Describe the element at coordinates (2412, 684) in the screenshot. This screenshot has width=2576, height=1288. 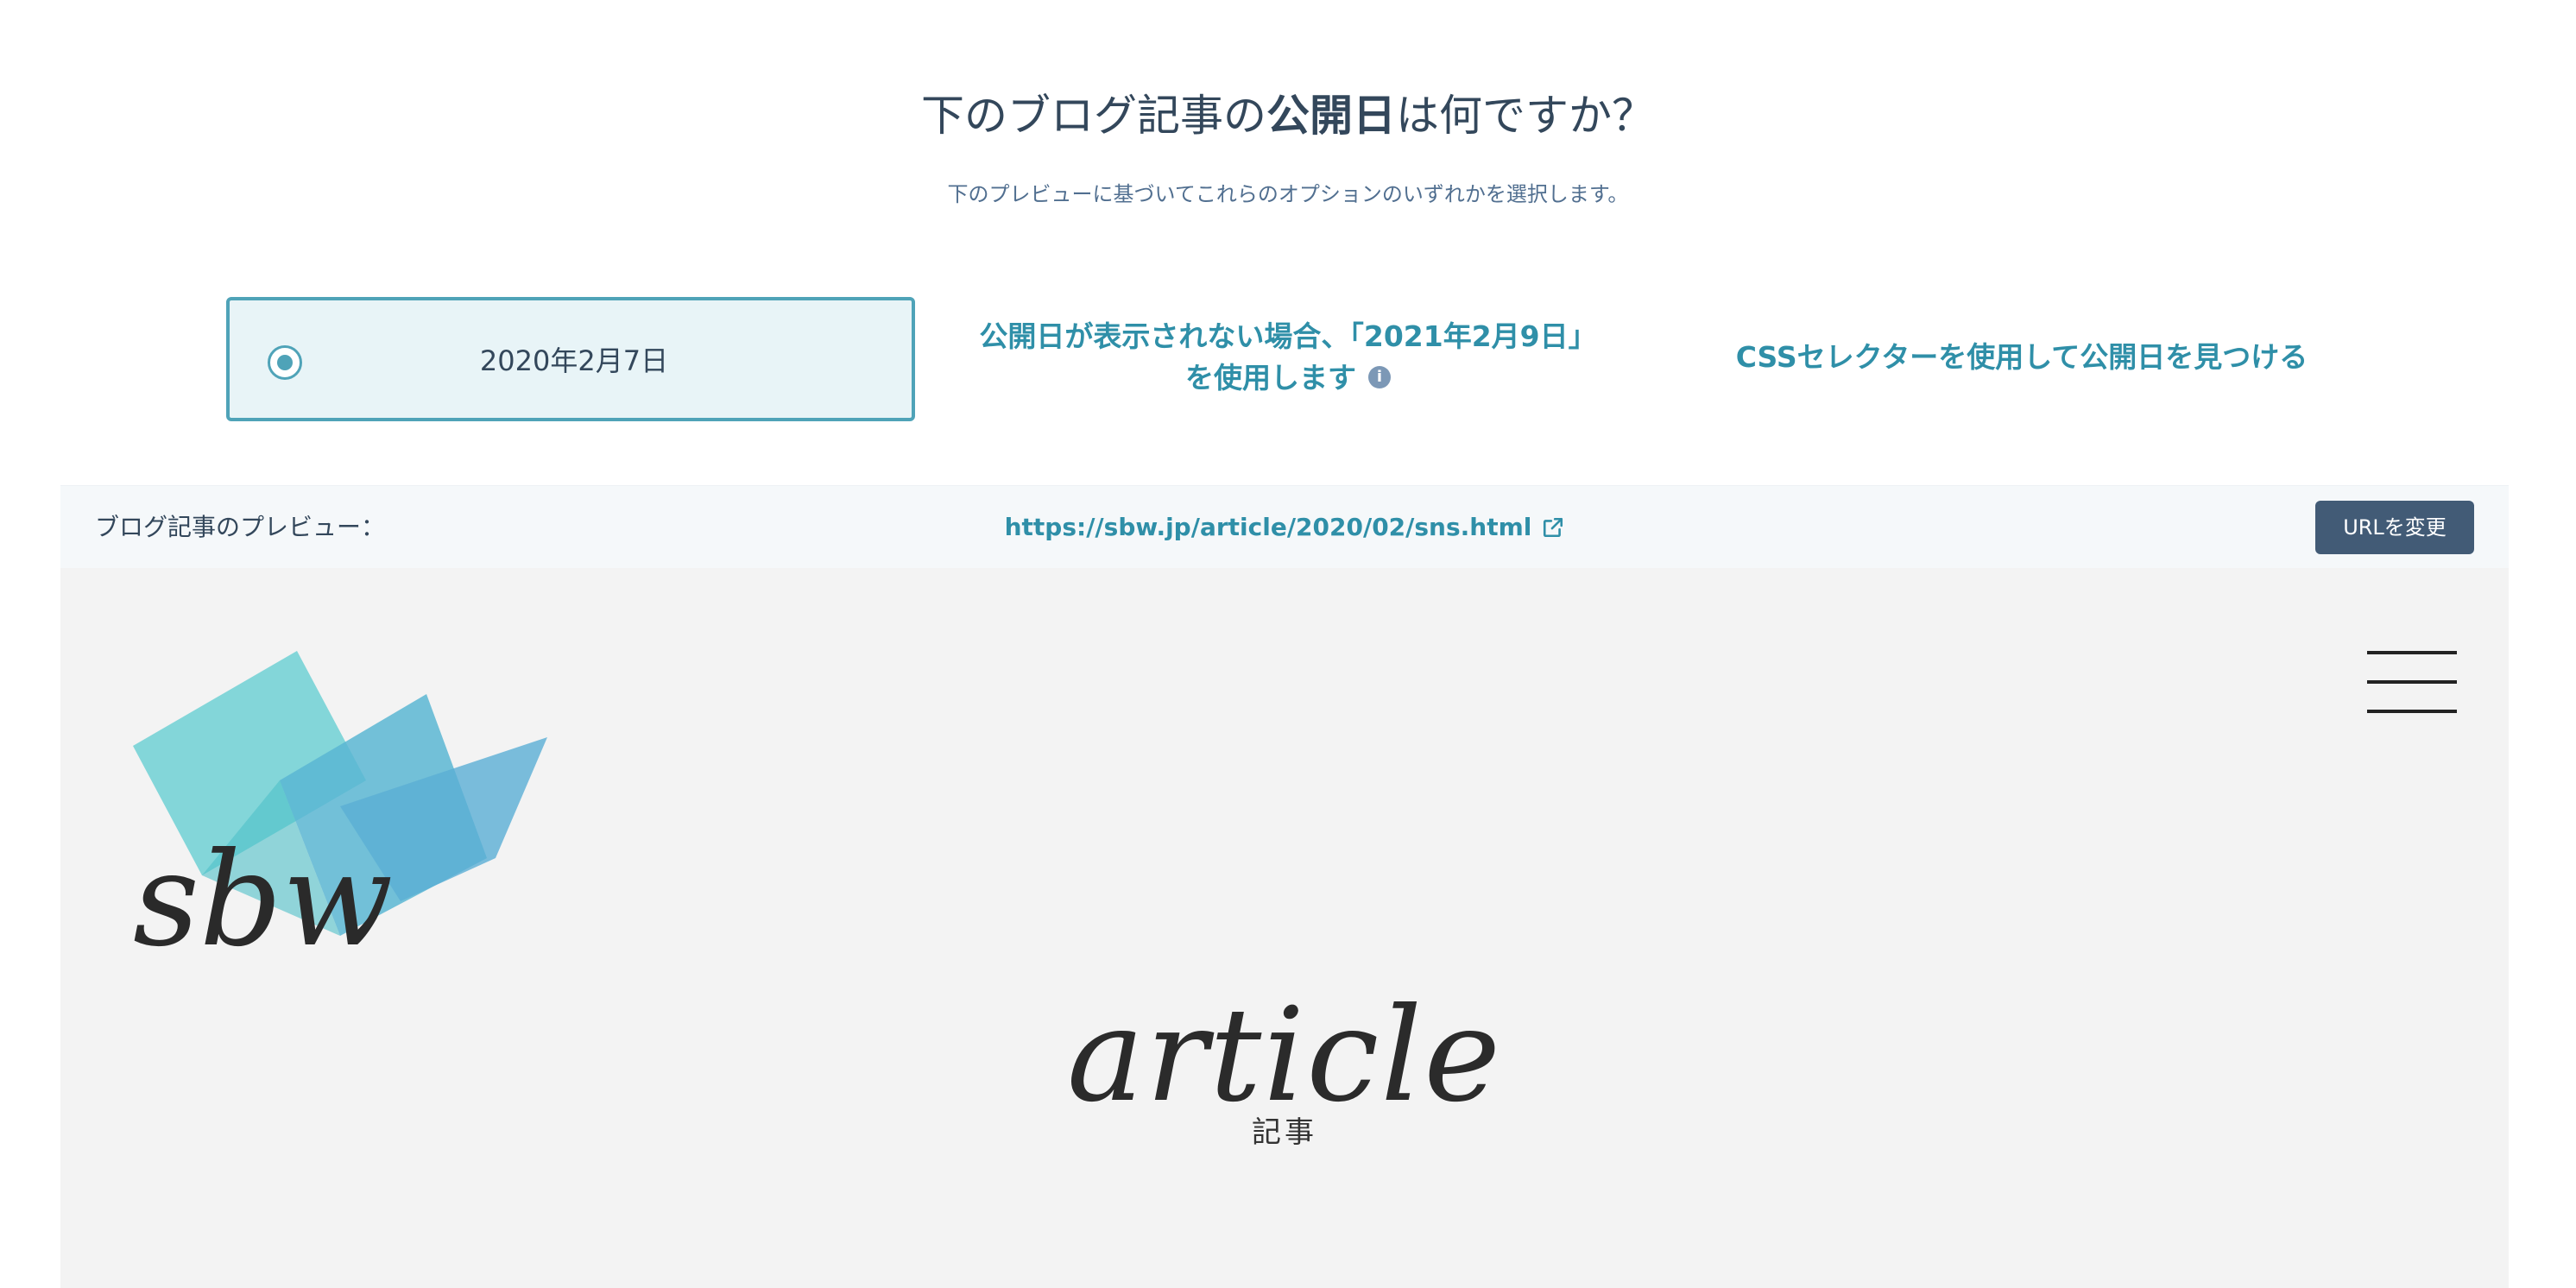
I see `hamburger-menu-icon` at that location.